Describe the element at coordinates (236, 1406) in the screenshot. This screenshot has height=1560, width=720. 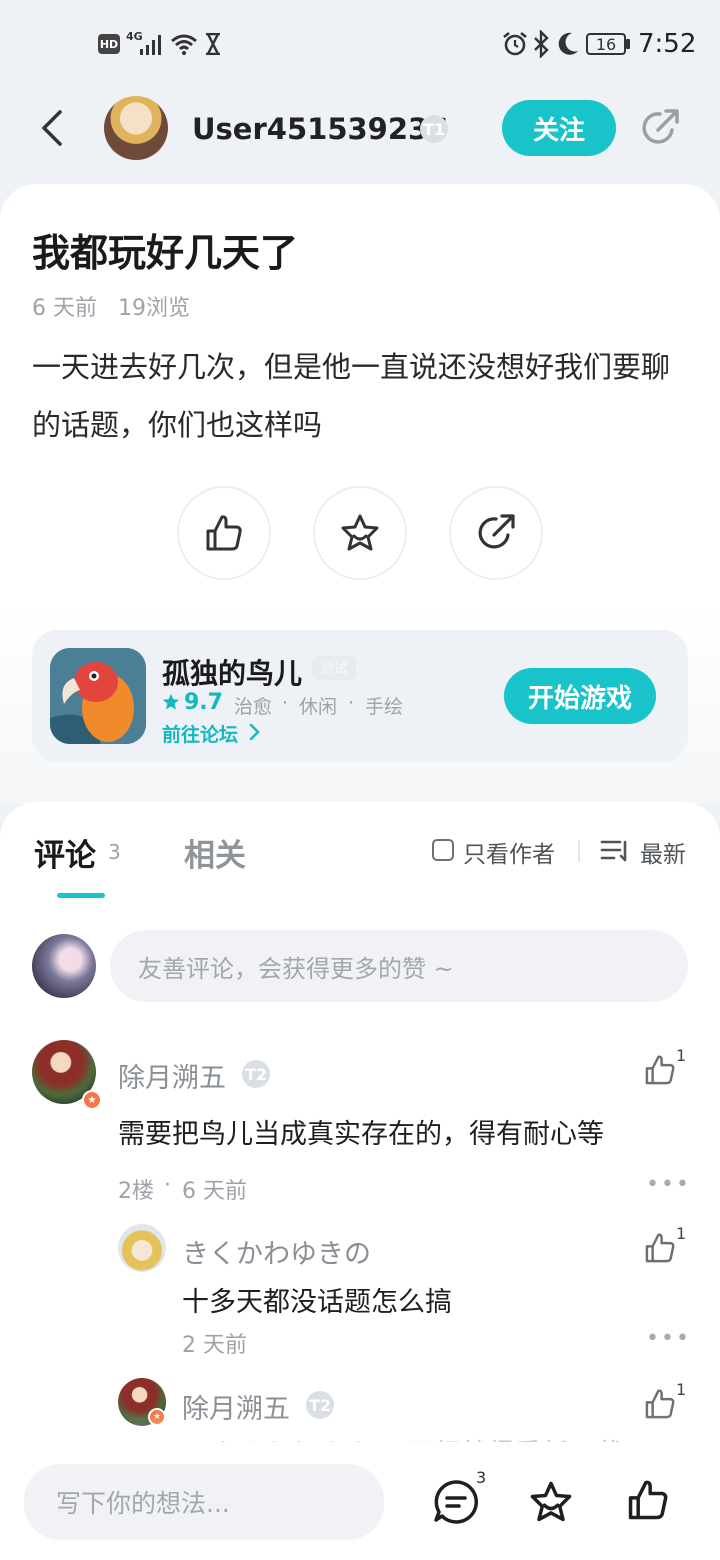
I see `reply-author: 除月溯五` at that location.